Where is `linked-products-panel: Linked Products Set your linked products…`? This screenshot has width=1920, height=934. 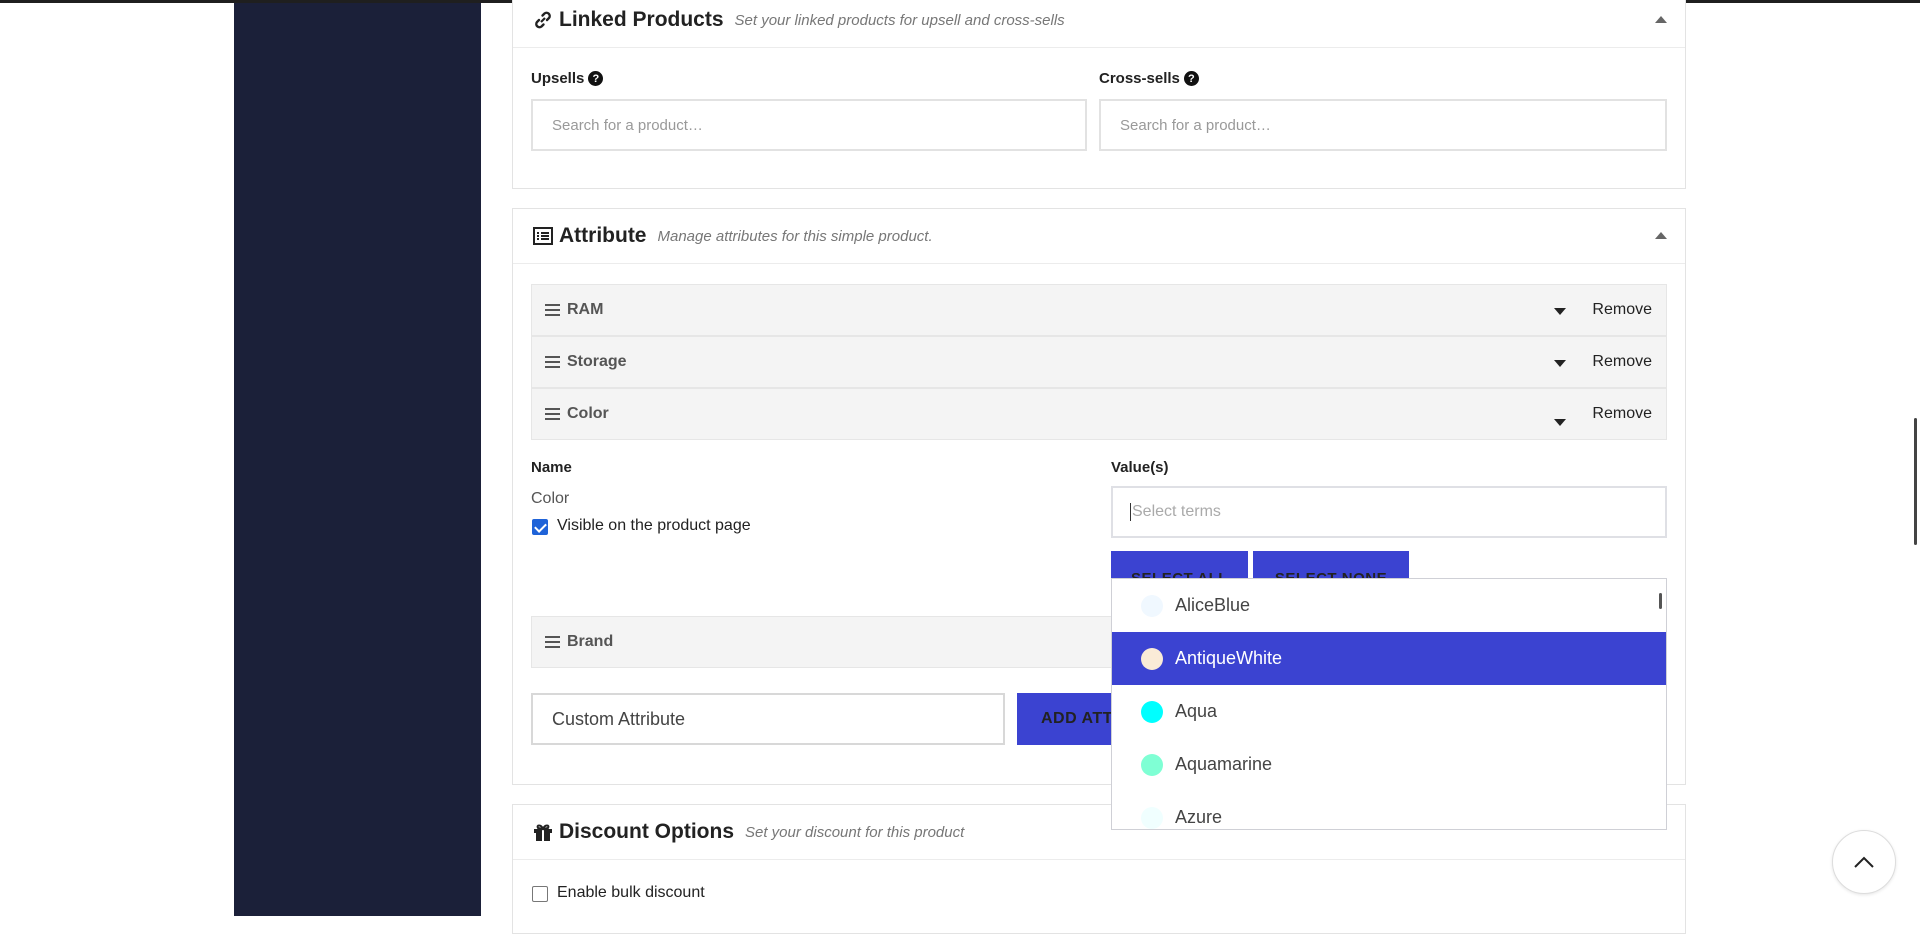 linked-products-panel: Linked Products Set your linked products… is located at coordinates (1099, 94).